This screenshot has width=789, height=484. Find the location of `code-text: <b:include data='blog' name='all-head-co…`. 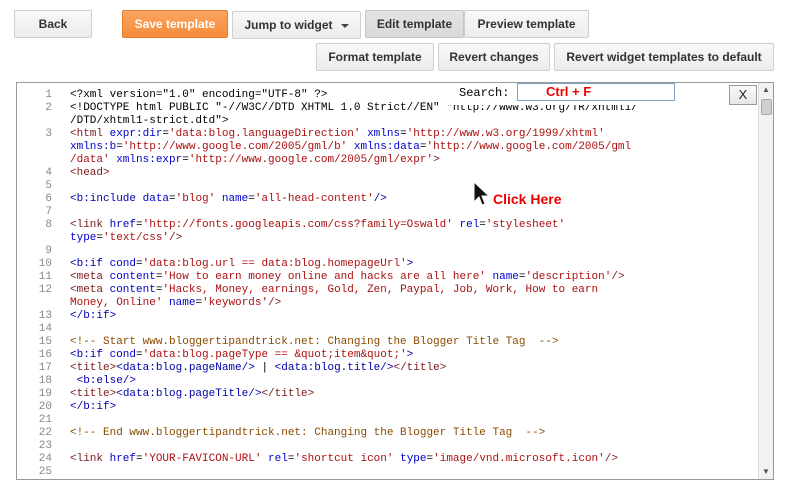

code-text: <b:include data='blog' name='all-head-co… is located at coordinates (413, 199).